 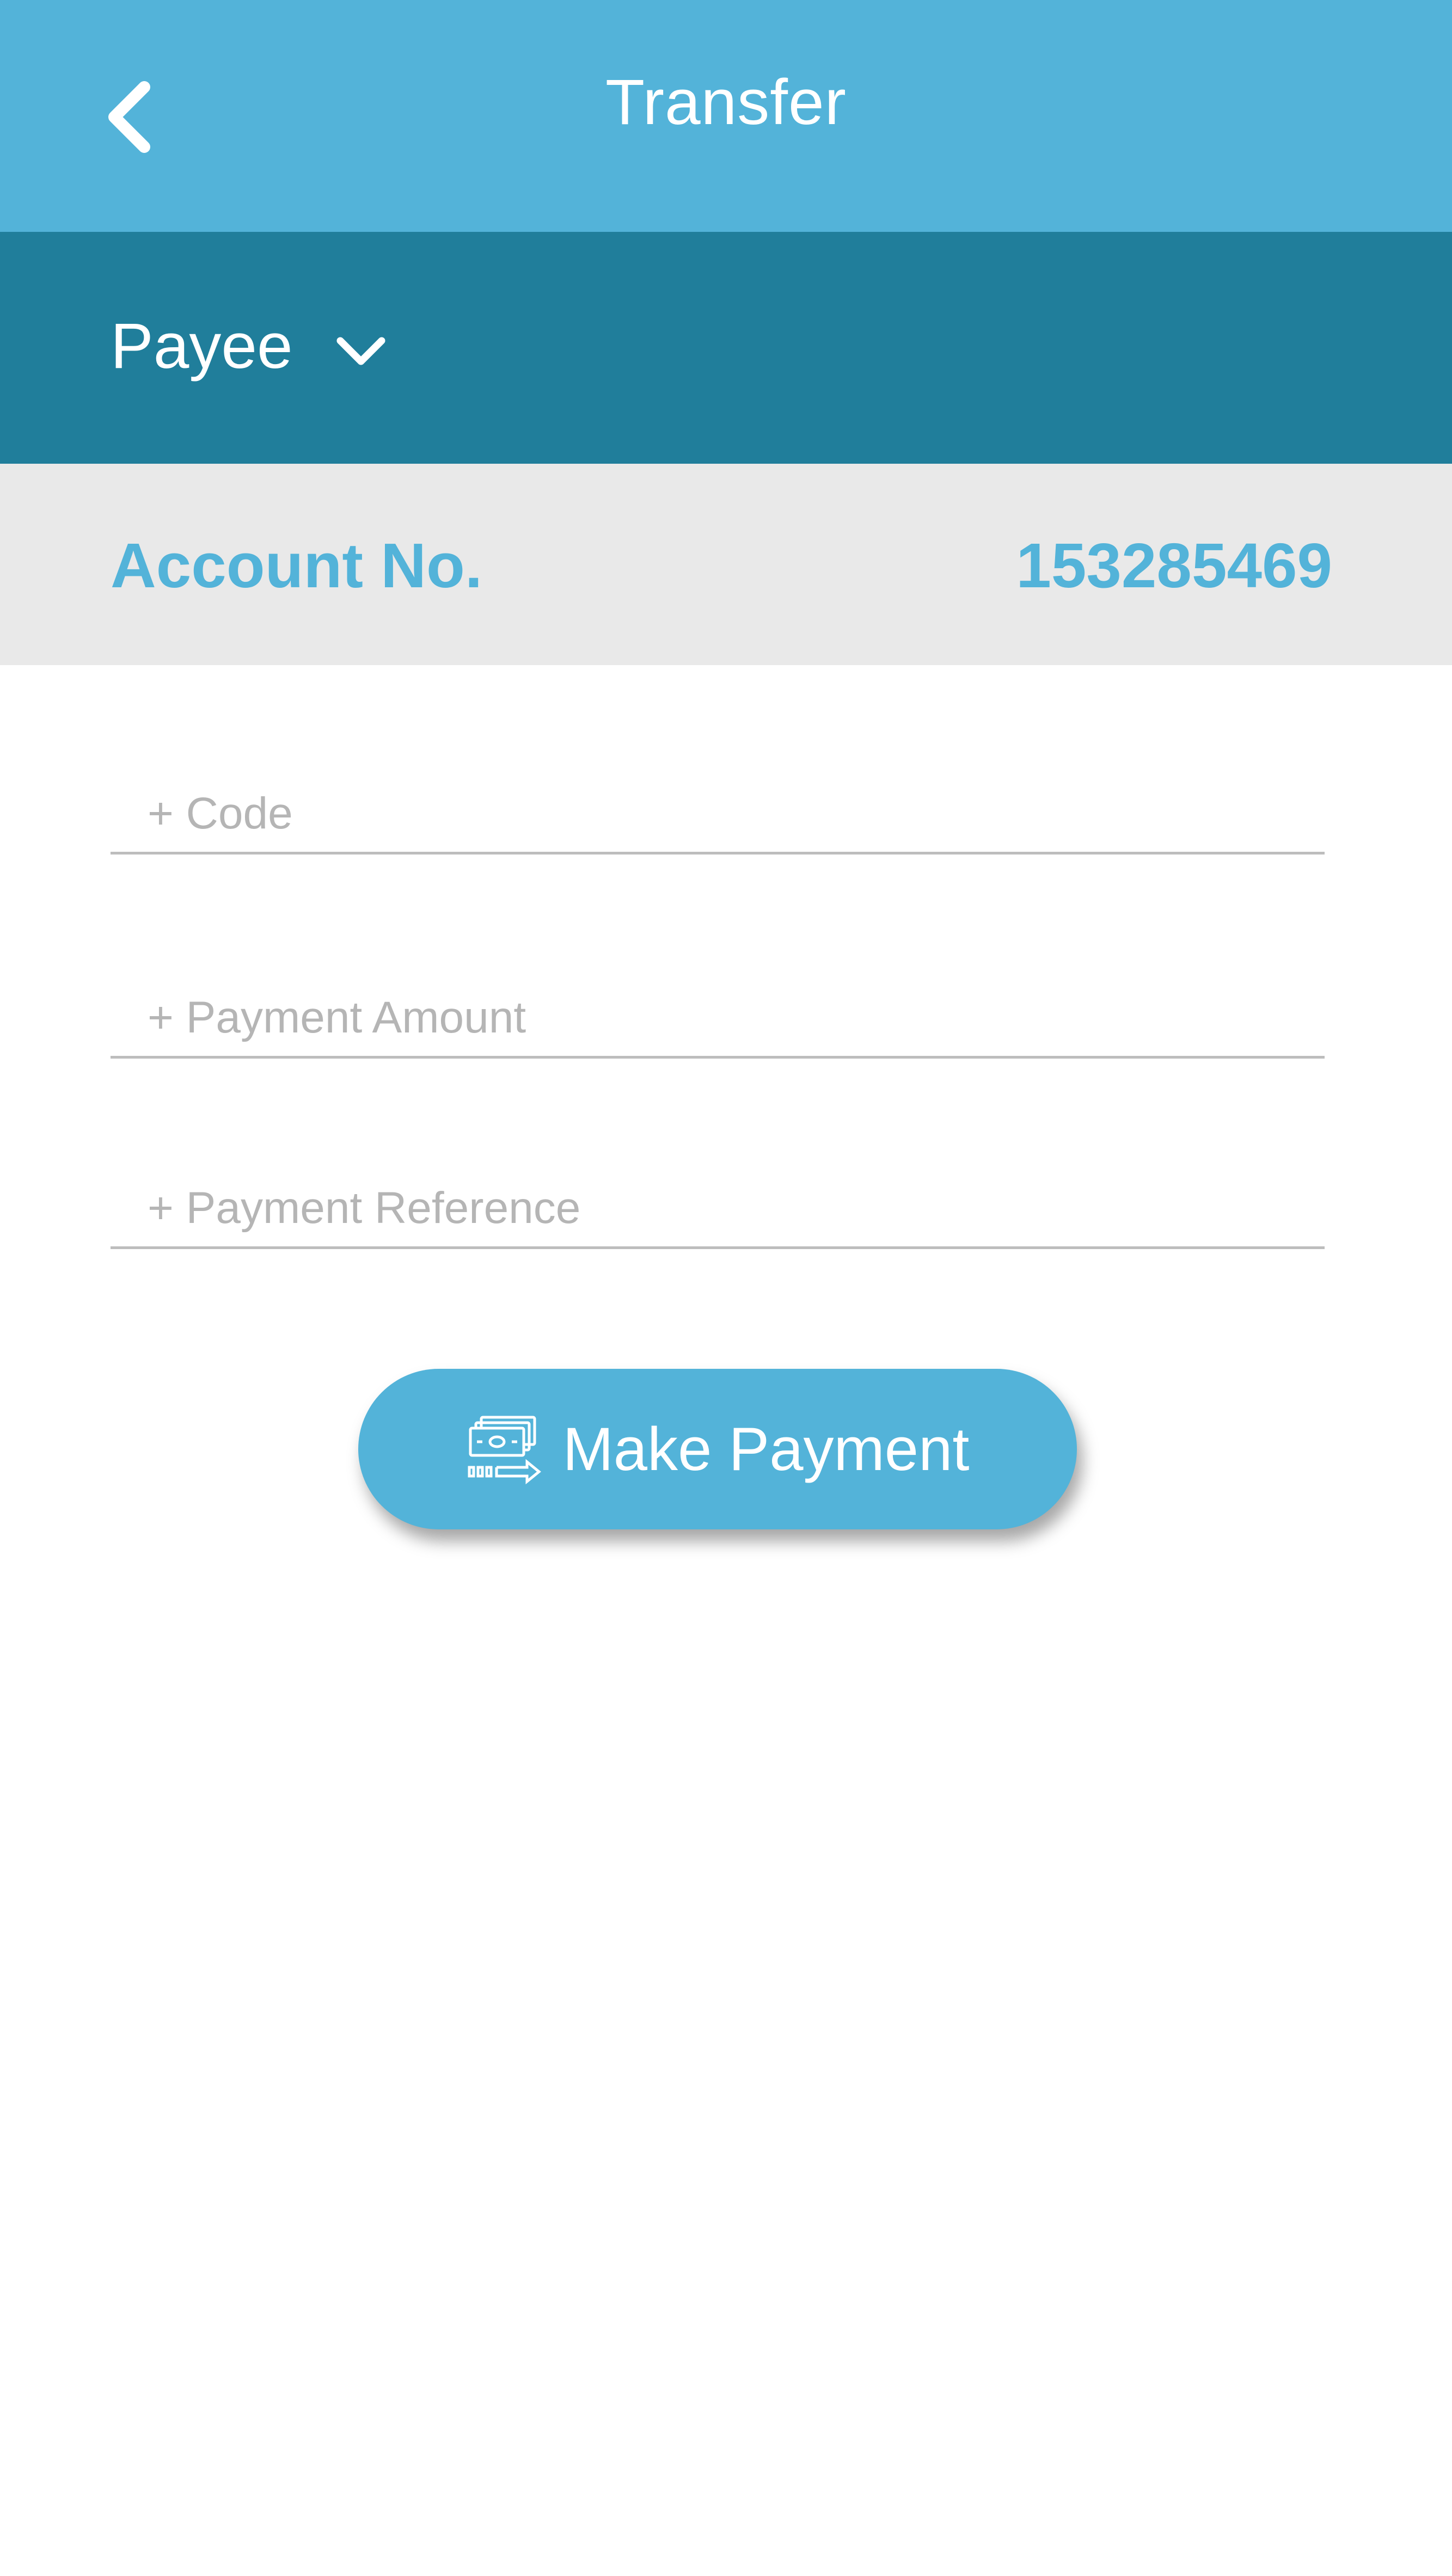 I want to click on code-input, so click(x=718, y=814).